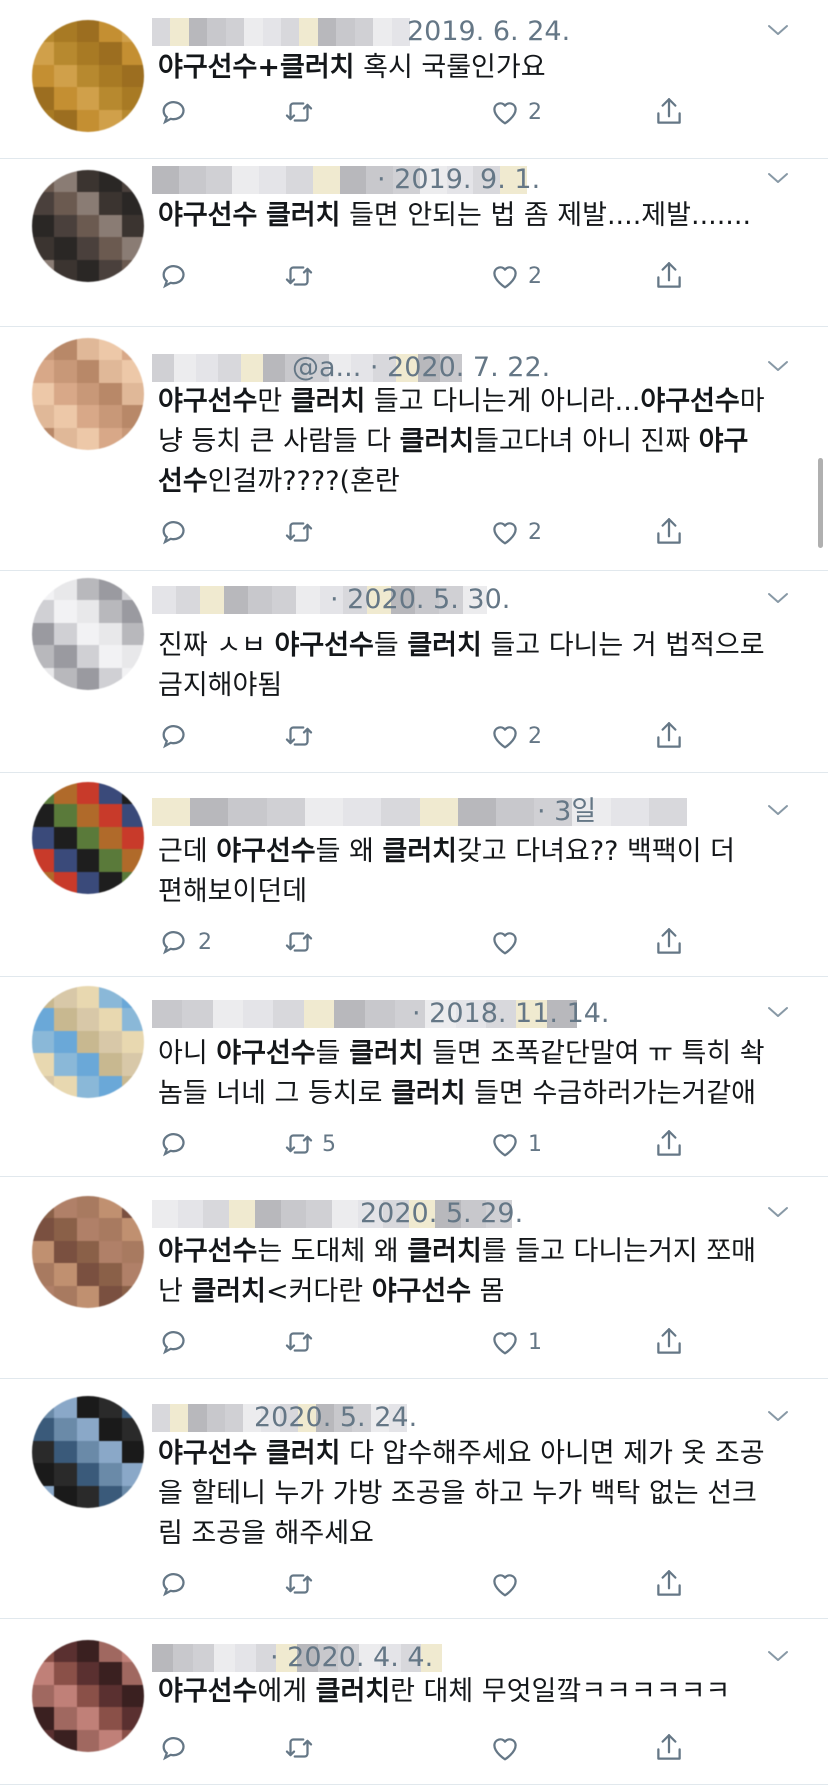 Image resolution: width=828 pixels, height=1785 pixels. I want to click on share-icon, so click(669, 532).